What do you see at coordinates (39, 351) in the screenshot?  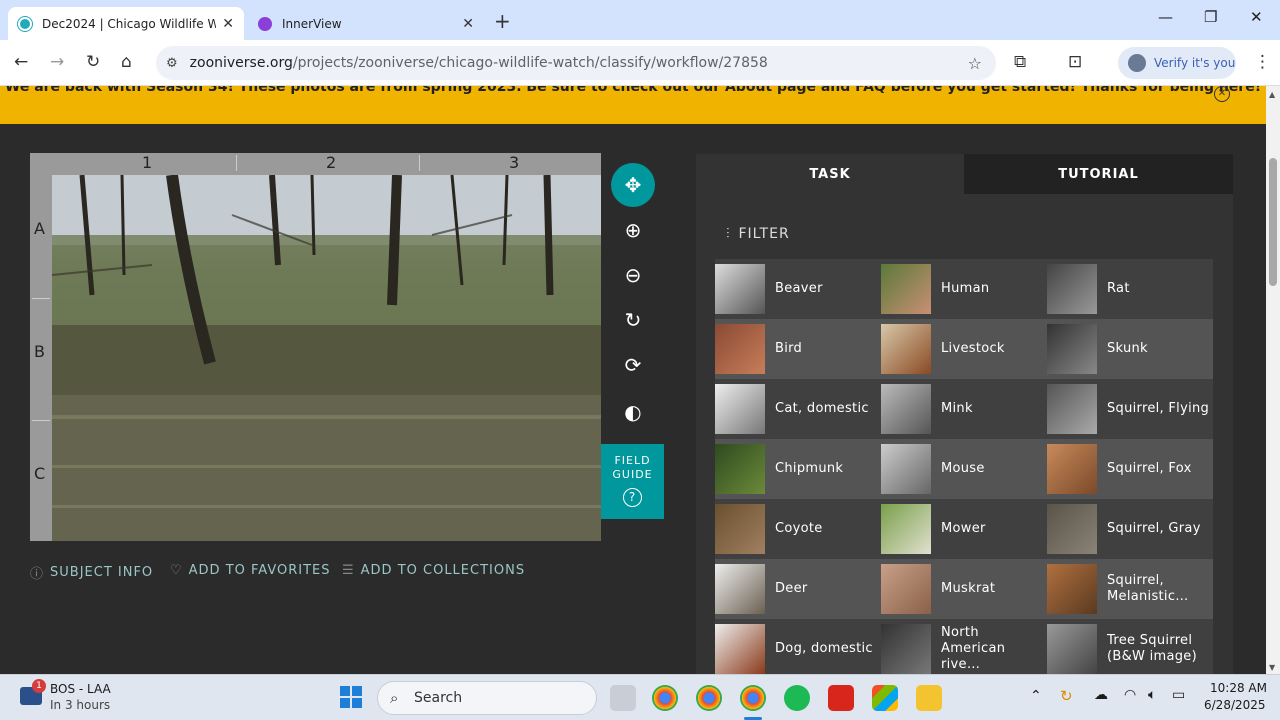 I see `grid-row-label: B` at bounding box center [39, 351].